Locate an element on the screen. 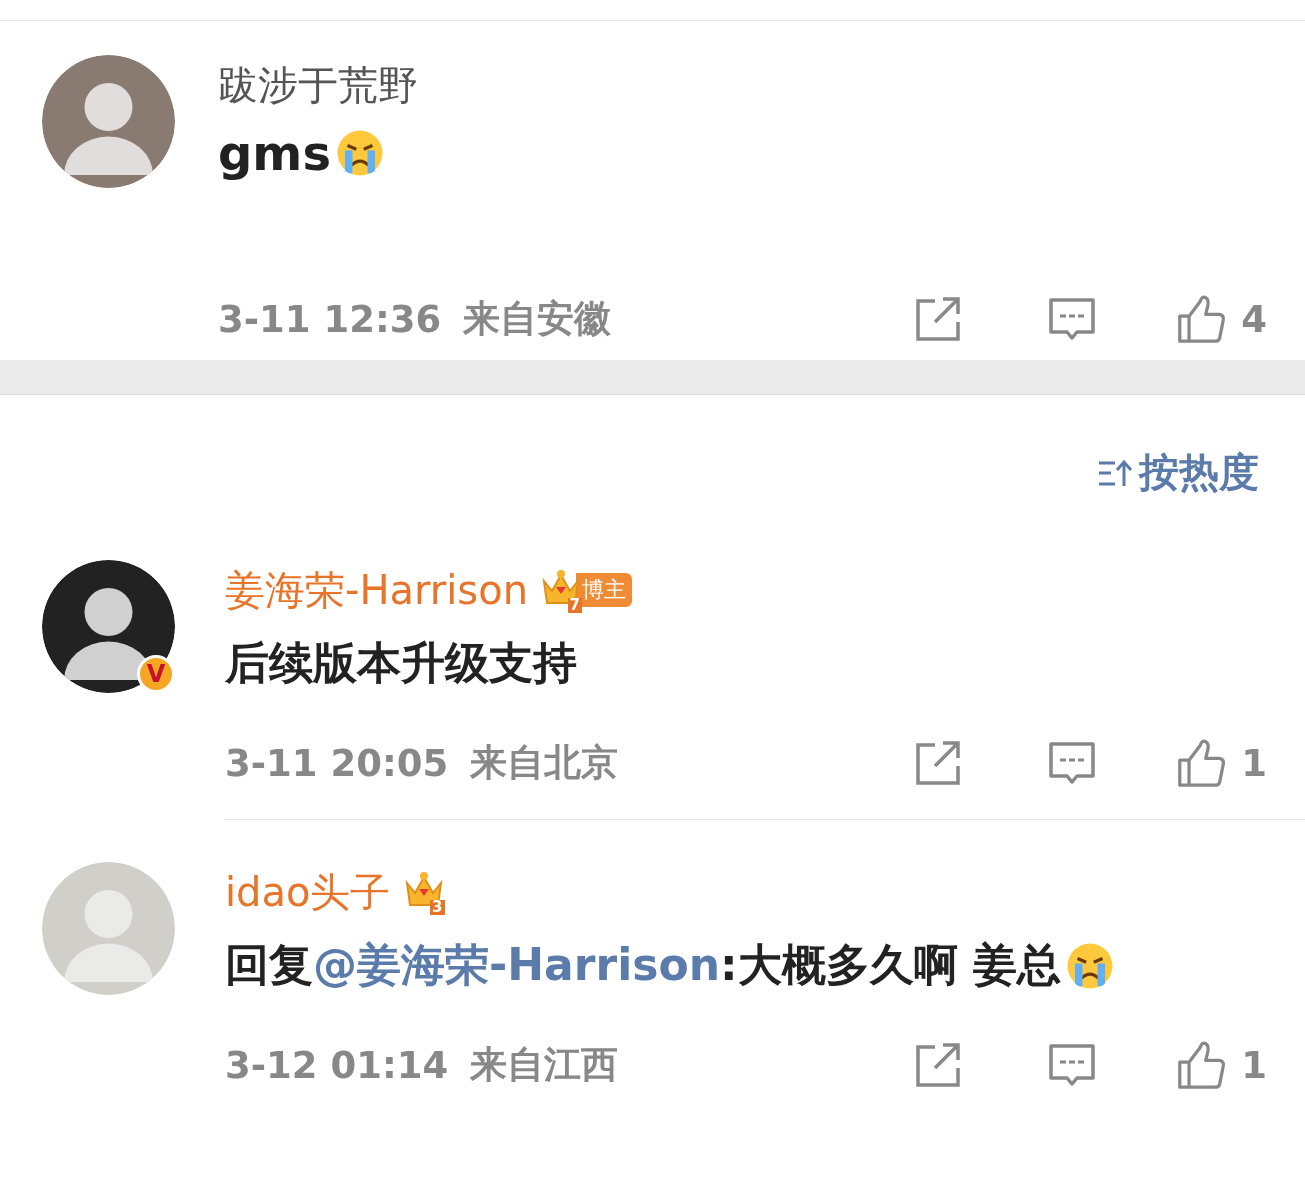 This screenshot has height=1201, width=1305. user-name: idao头子 is located at coordinates (308, 892).